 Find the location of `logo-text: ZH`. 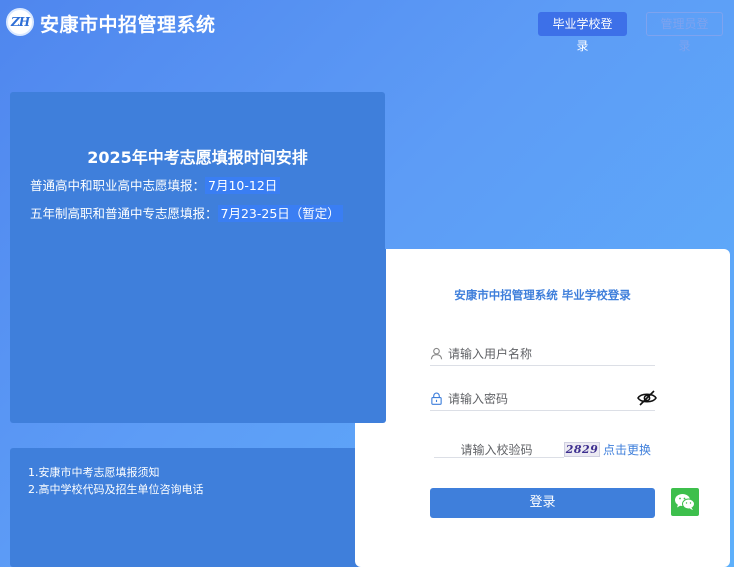

logo-text: ZH is located at coordinates (20, 22).